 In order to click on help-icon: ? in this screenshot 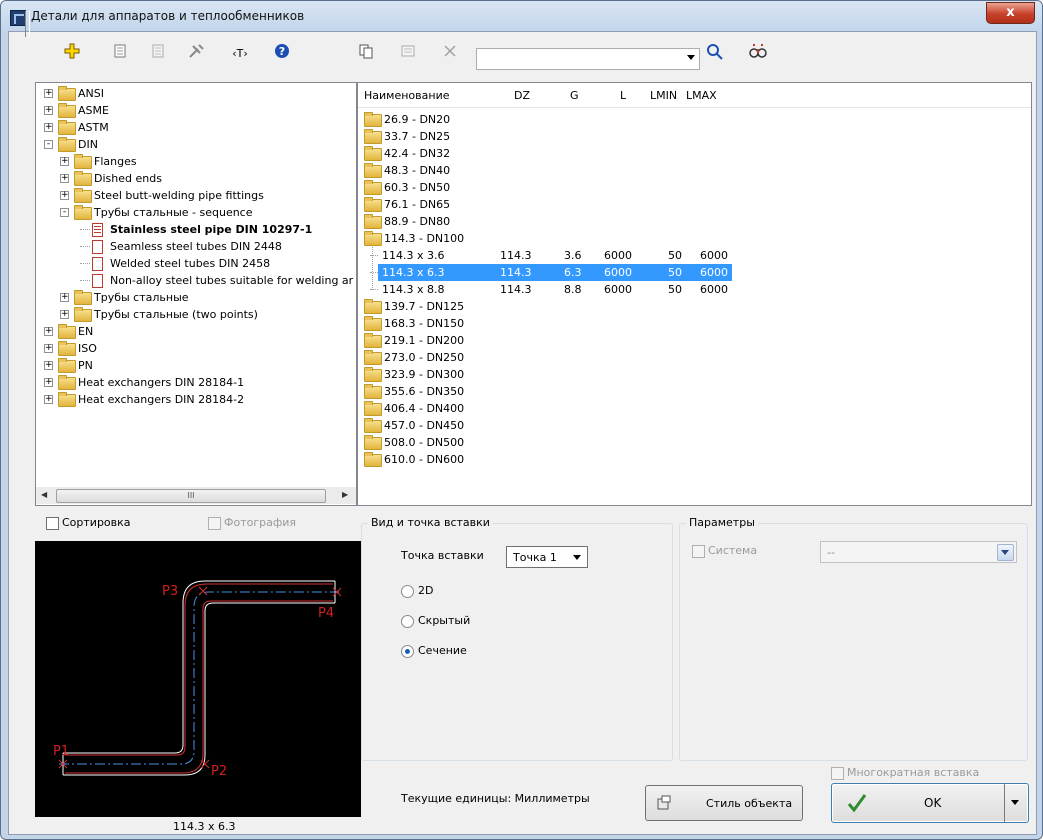, I will do `click(282, 54)`.